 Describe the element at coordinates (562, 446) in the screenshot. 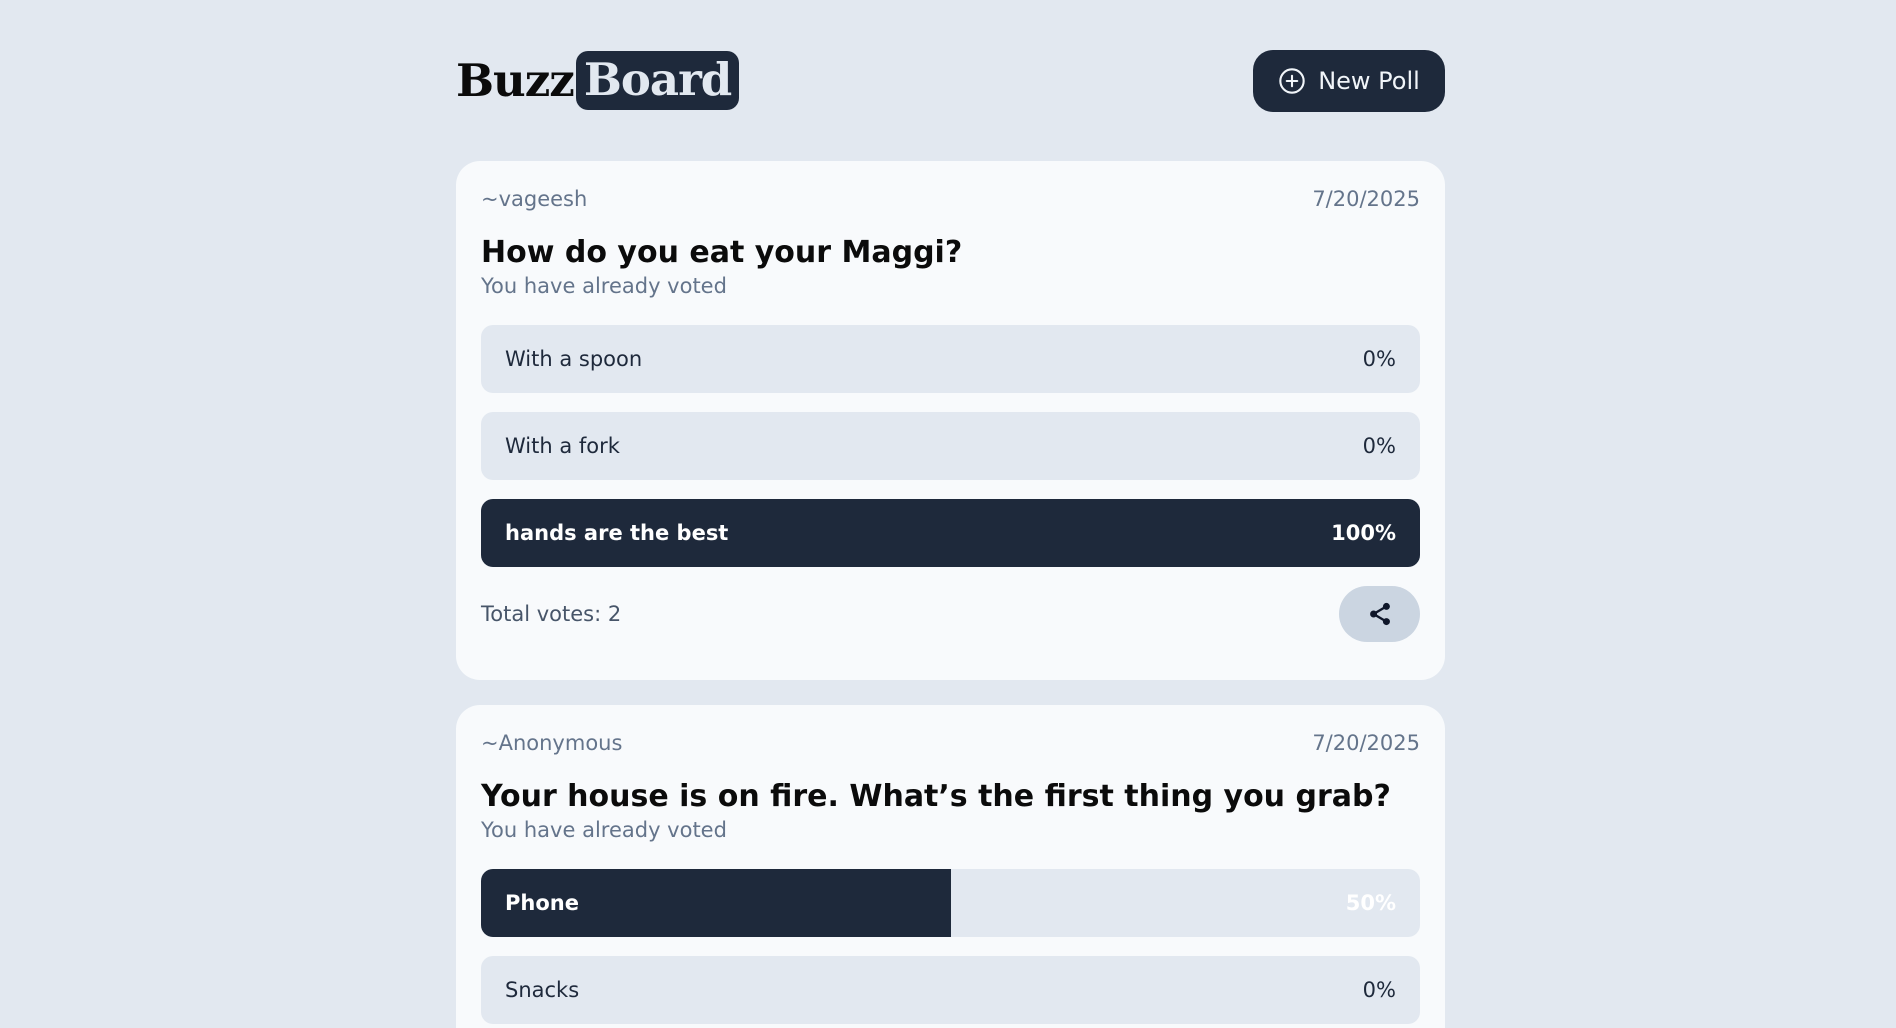

I see `option-label: With a fork` at that location.